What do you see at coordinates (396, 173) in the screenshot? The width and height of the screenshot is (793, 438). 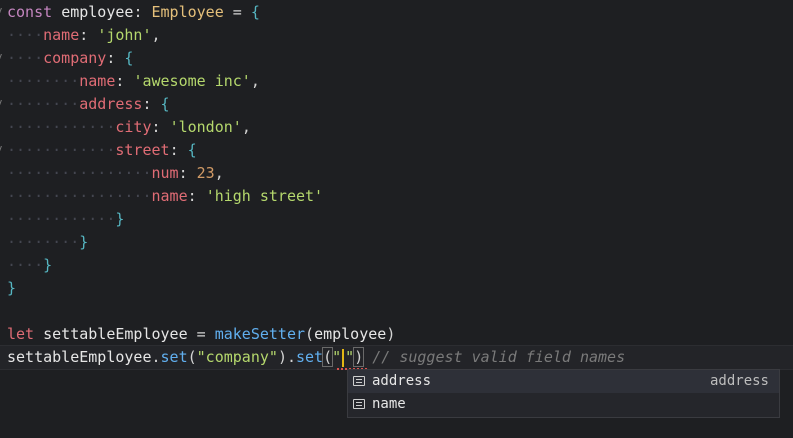 I see `code-line-8: ················num: 23,` at bounding box center [396, 173].